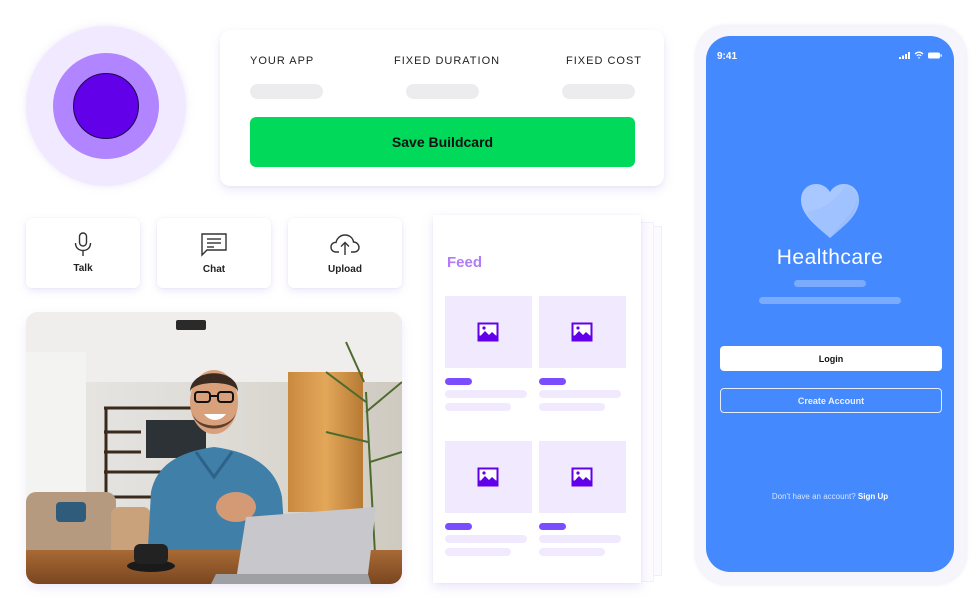 The height and width of the screenshot is (604, 974). What do you see at coordinates (831, 400) in the screenshot?
I see `create-account-button: Create Account` at bounding box center [831, 400].